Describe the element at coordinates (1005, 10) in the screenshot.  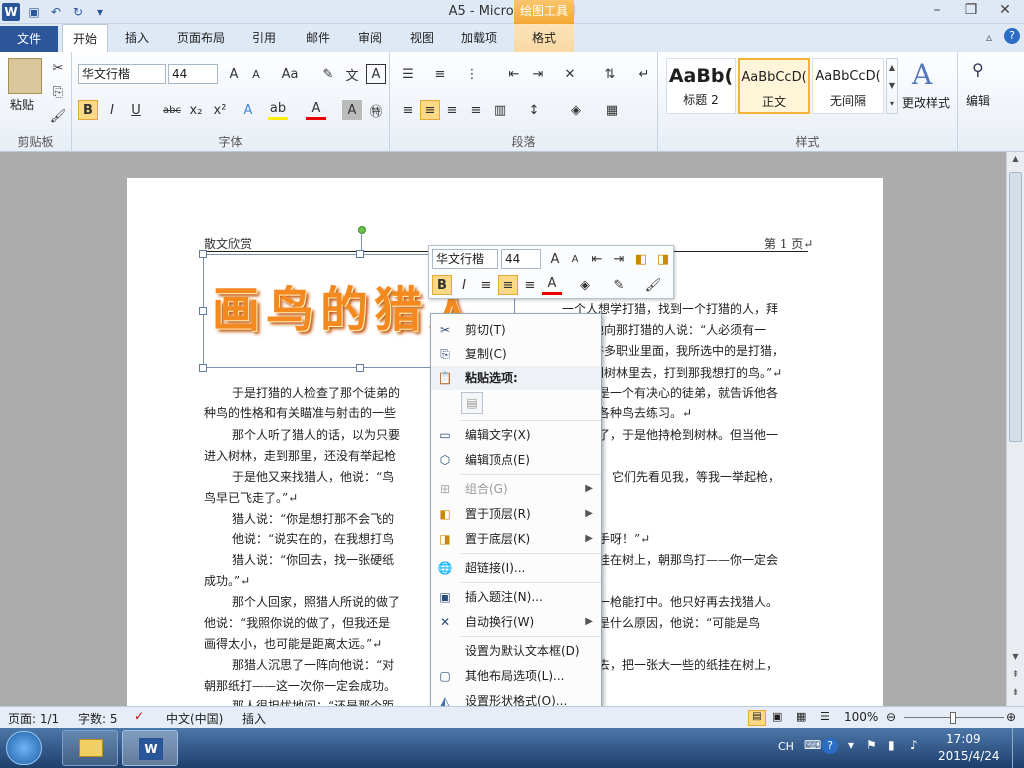
I see `close-button: ✕` at that location.